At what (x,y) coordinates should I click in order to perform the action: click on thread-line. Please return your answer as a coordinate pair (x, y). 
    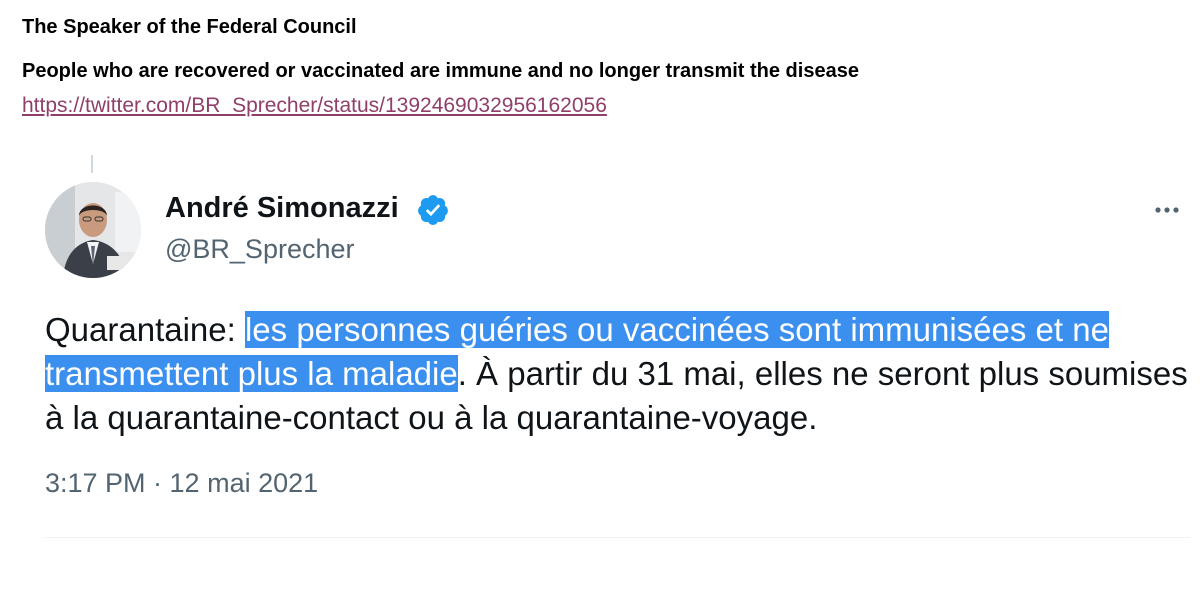
    Looking at the image, I should click on (92, 164).